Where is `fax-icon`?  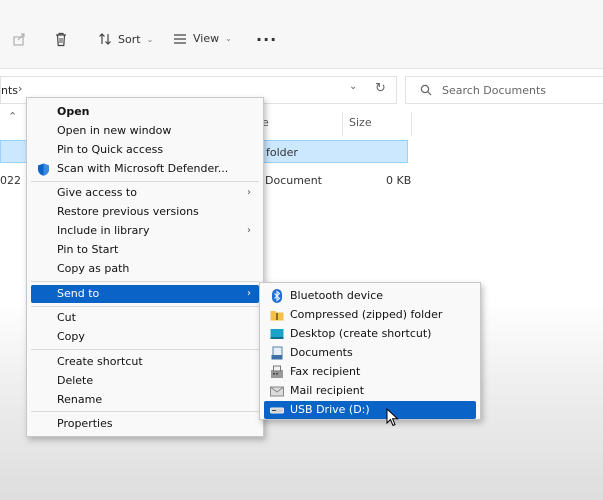 fax-icon is located at coordinates (277, 371).